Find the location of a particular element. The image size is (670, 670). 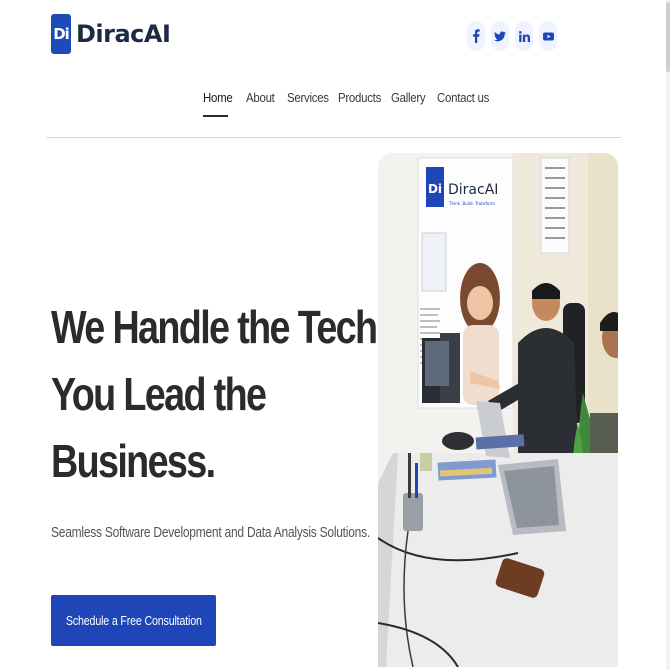

linkedin-link is located at coordinates (524, 36).